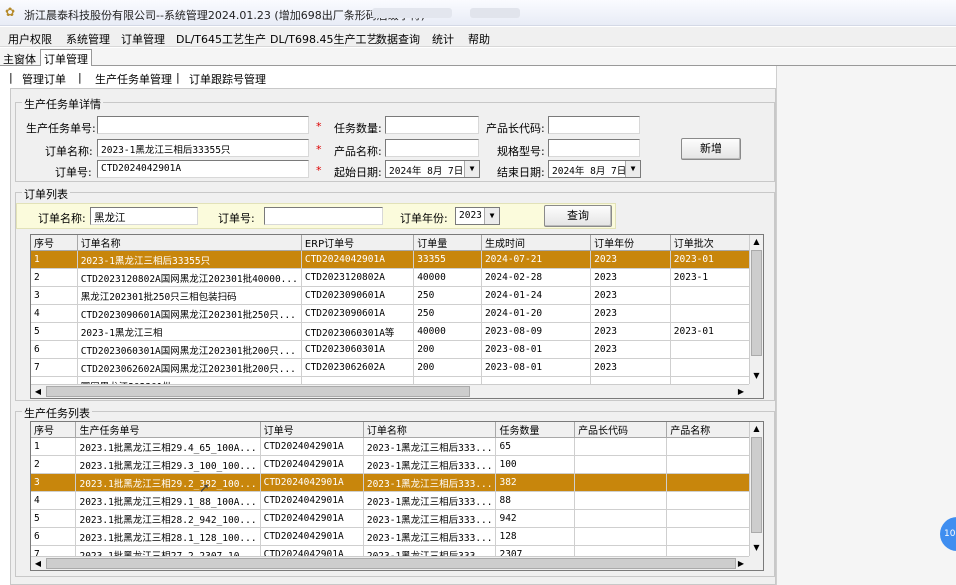 The width and height of the screenshot is (956, 585). What do you see at coordinates (515, 128) in the screenshot?
I see `long-code-label: 产品长代码:` at bounding box center [515, 128].